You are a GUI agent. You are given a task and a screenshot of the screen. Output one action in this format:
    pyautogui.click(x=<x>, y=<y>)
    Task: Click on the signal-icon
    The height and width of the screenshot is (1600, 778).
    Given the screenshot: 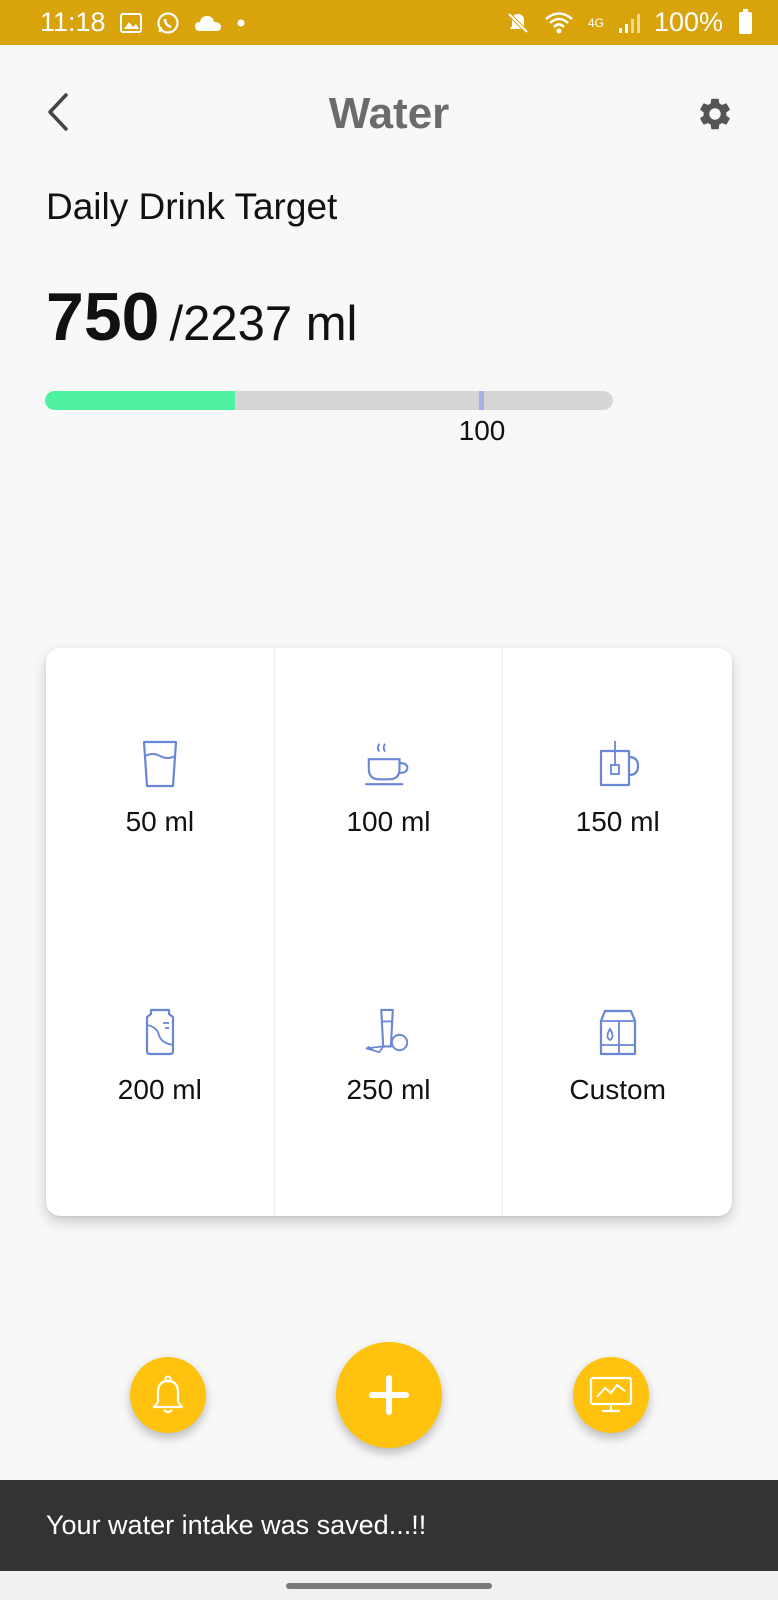 What is the action you would take?
    pyautogui.click(x=629, y=23)
    